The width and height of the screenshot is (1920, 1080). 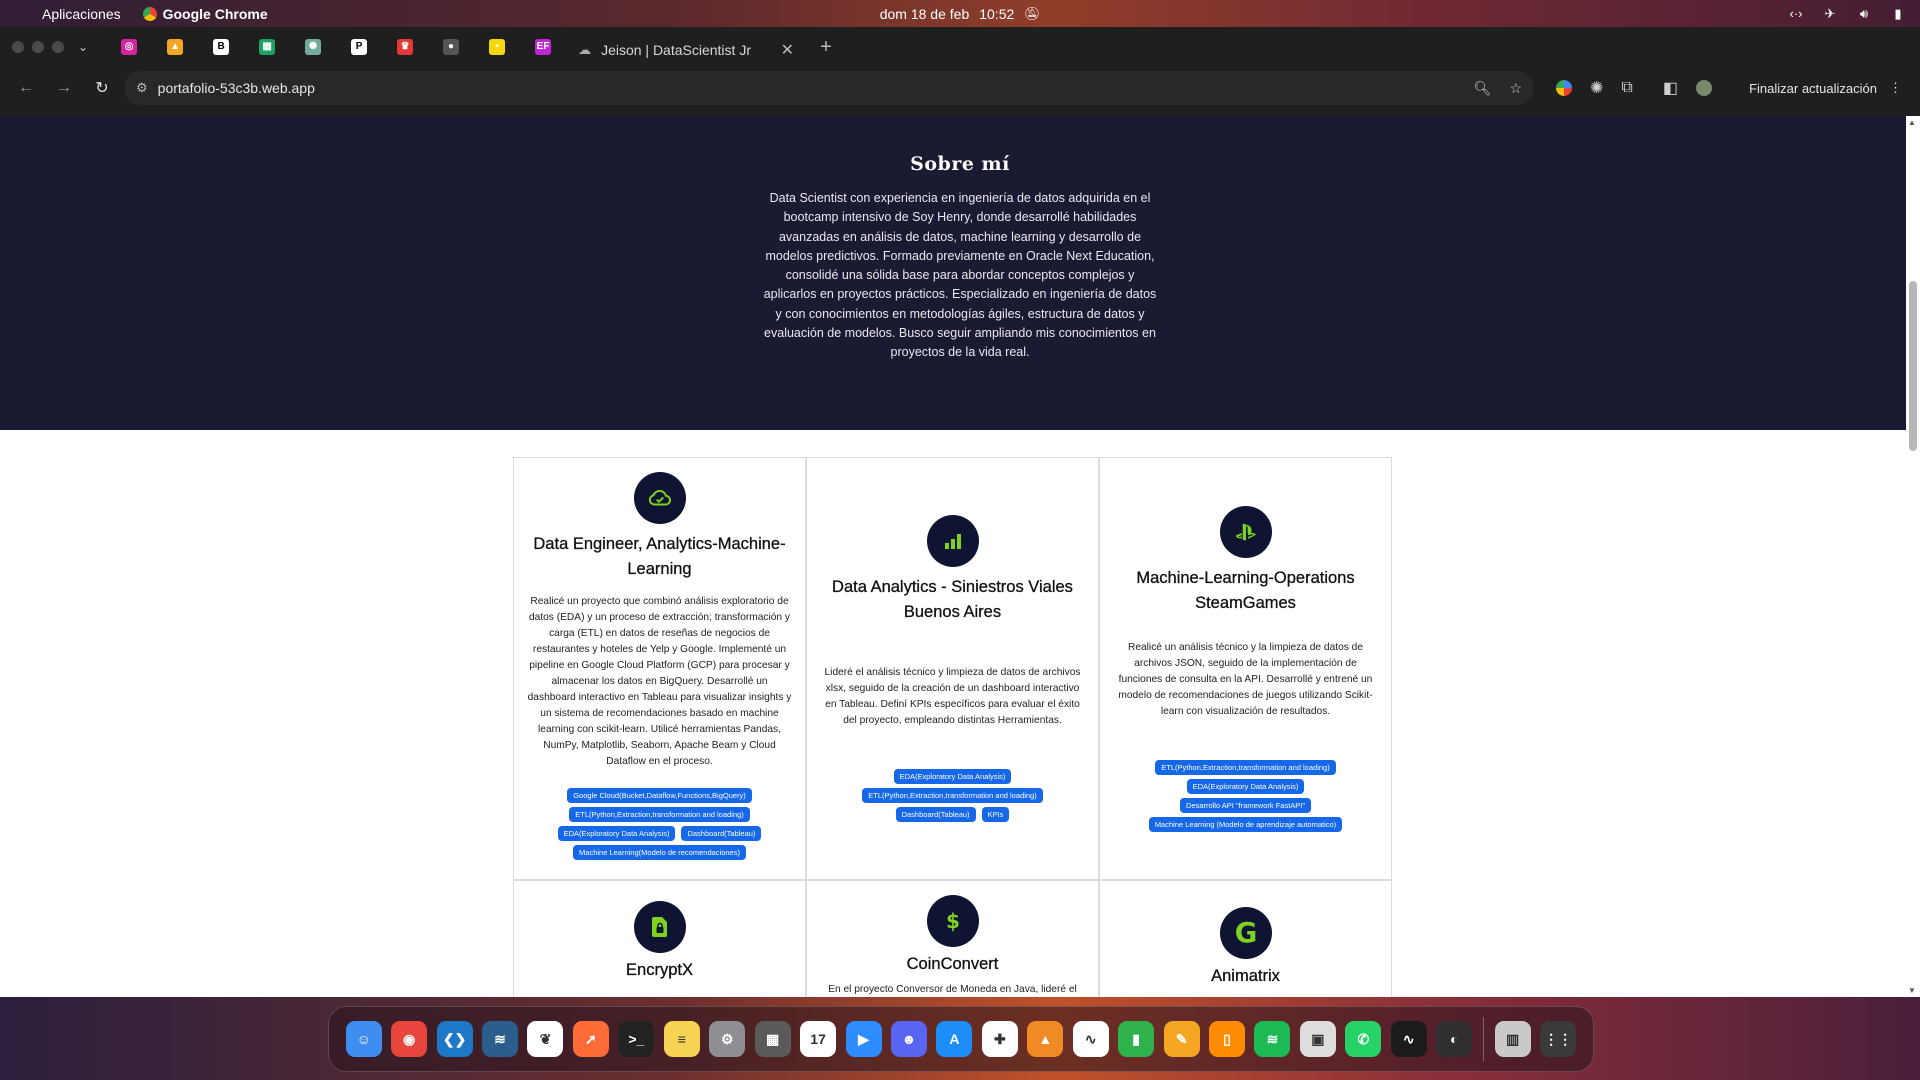 What do you see at coordinates (129, 47) in the screenshot?
I see `pinned-tab: ◎` at bounding box center [129, 47].